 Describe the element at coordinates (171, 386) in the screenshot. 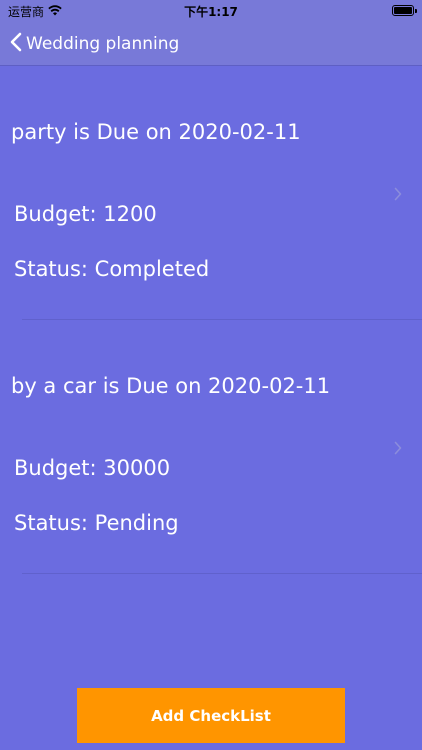

I see `checklist-item-title: by a car is Due on 2020-02-11` at that location.